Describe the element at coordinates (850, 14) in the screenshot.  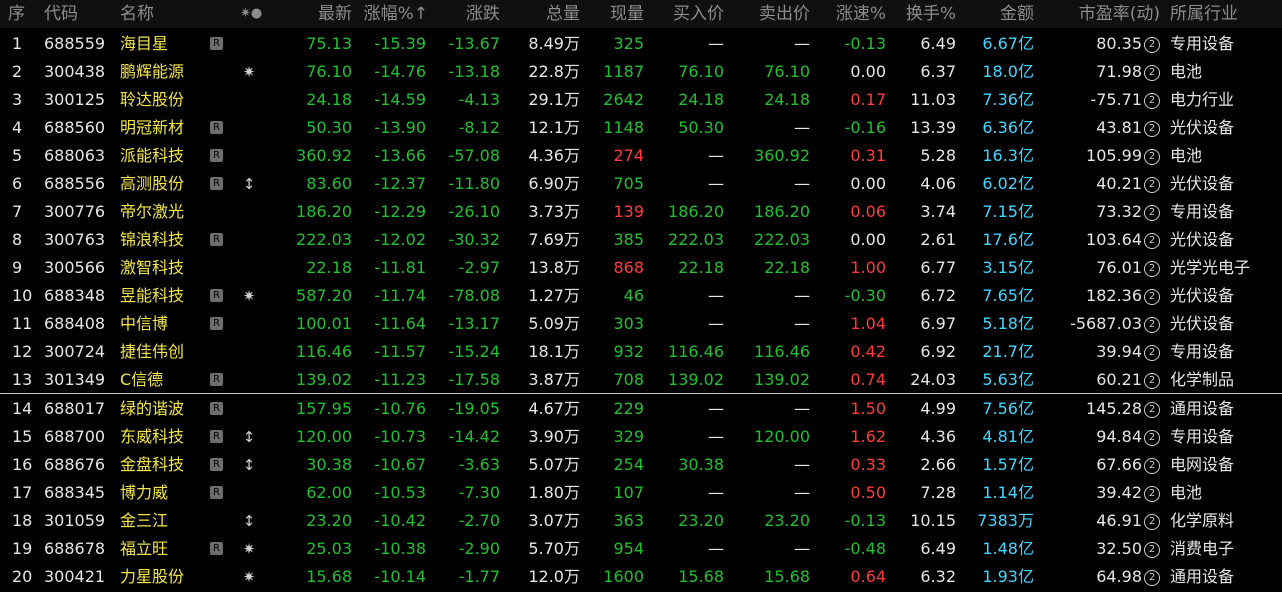
I see `col-header-speed: 涨速%` at that location.